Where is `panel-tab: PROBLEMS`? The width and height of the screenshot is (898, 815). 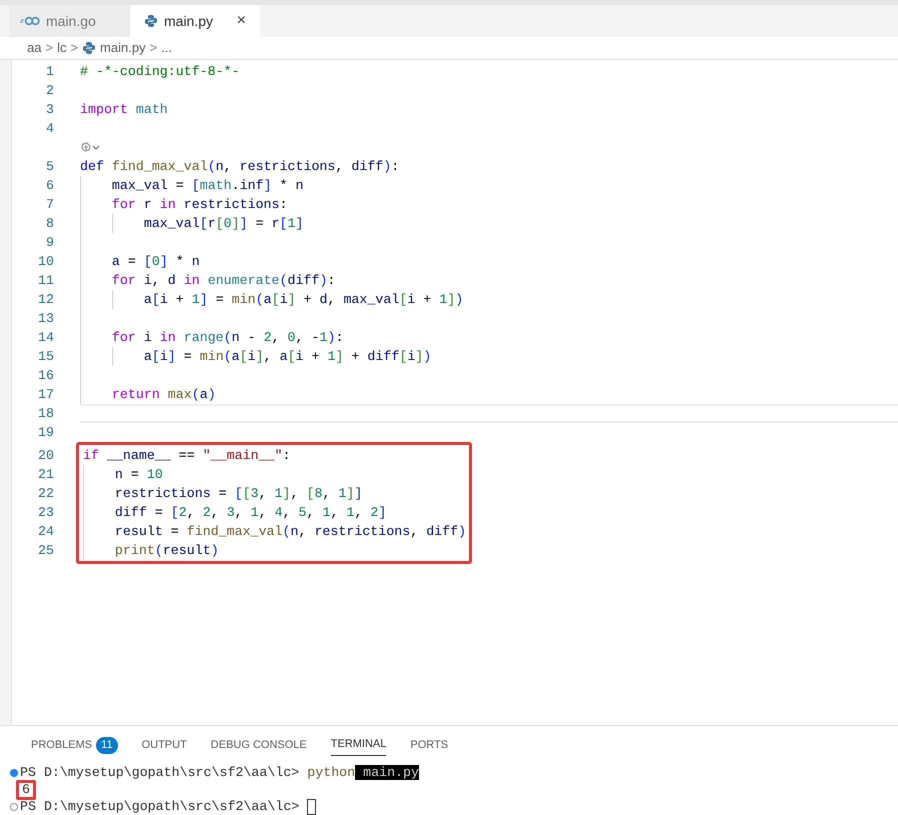
panel-tab: PROBLEMS is located at coordinates (61, 745).